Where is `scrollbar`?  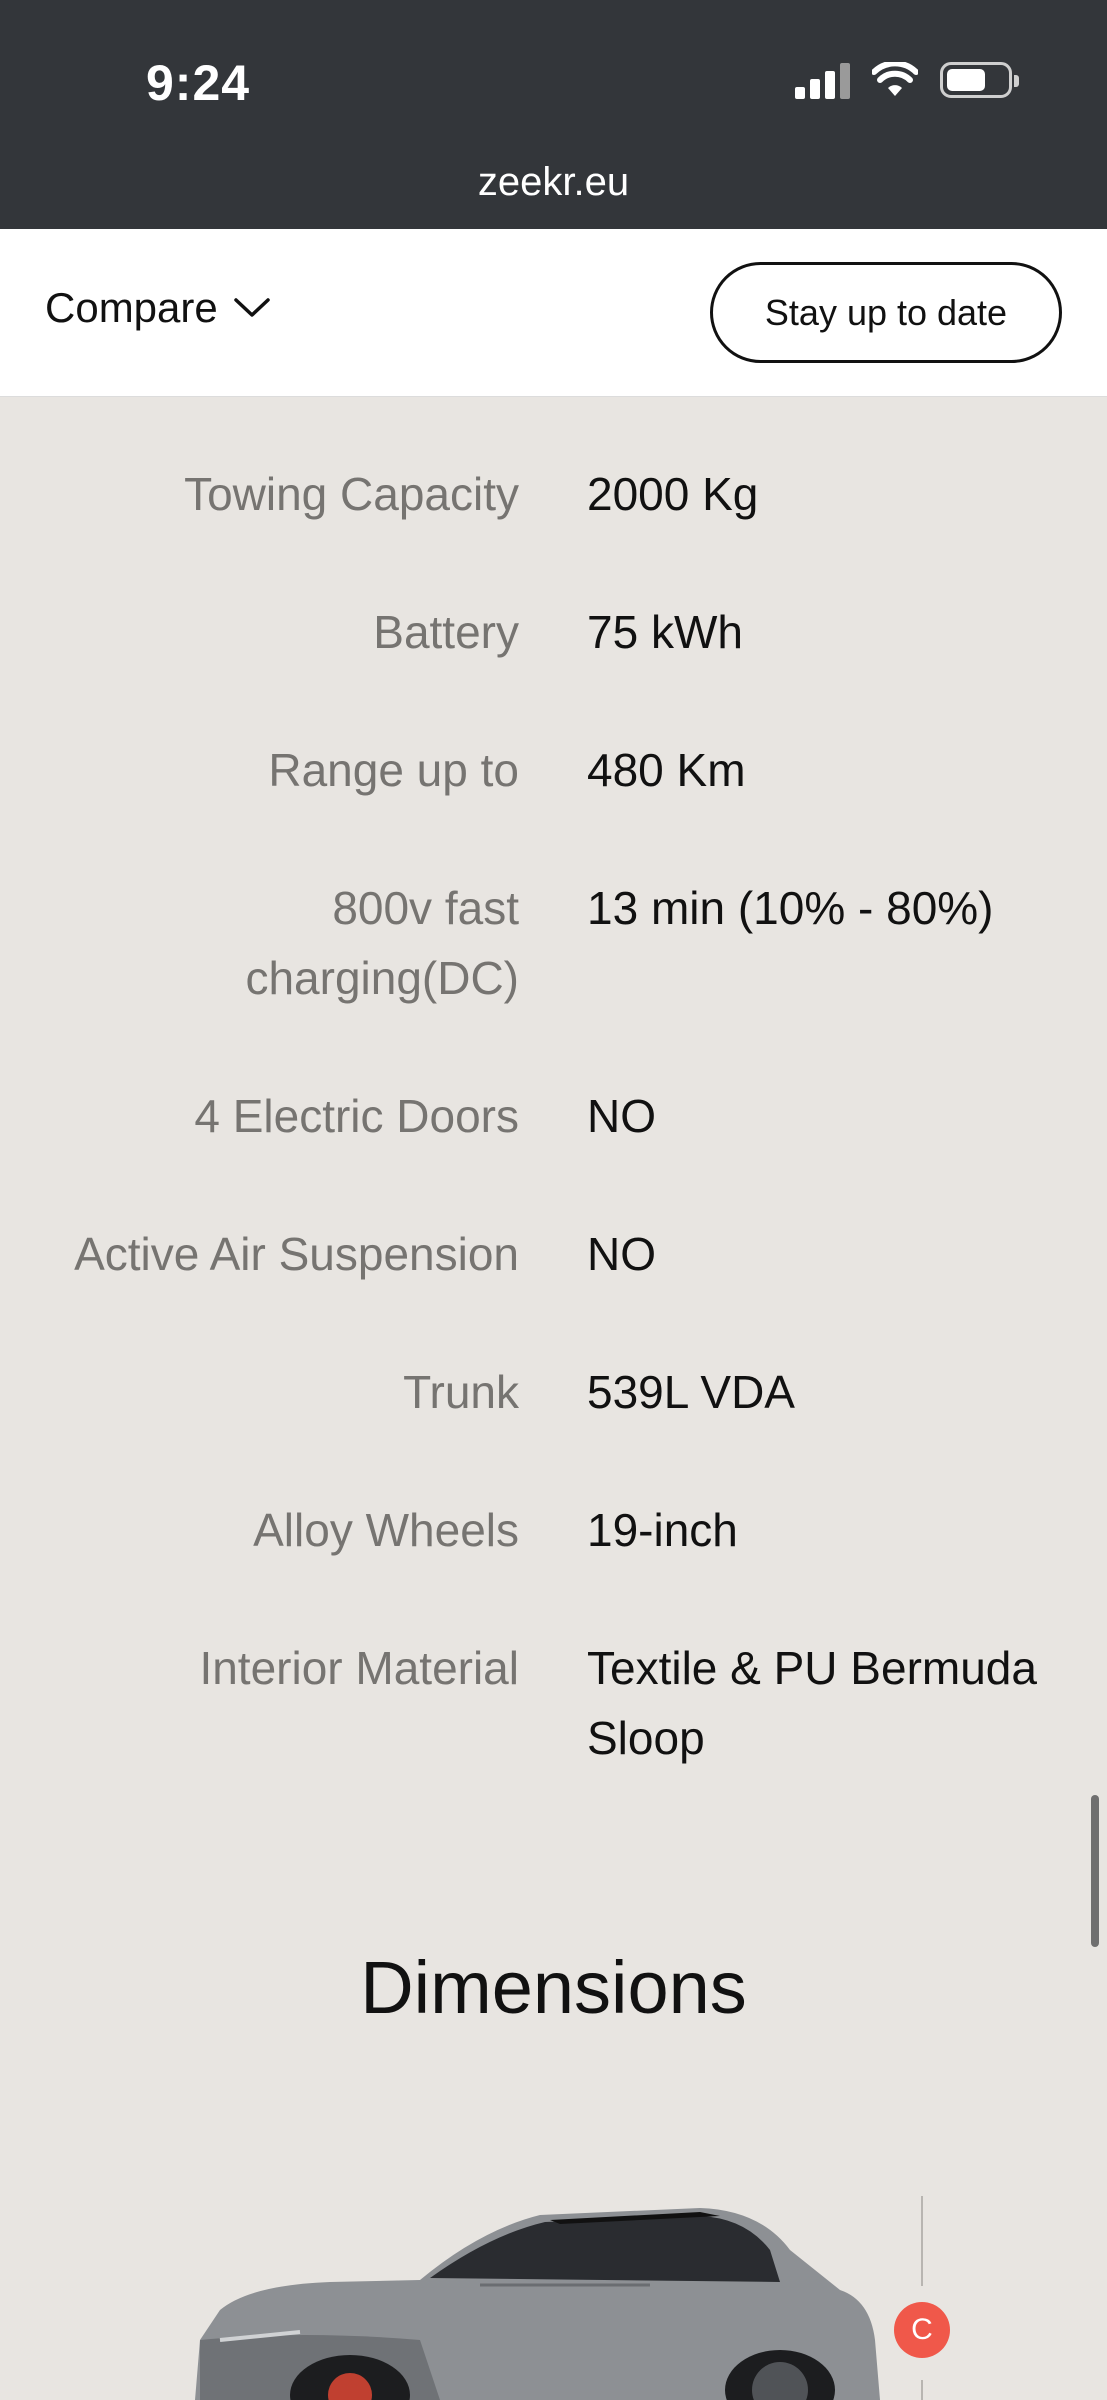
scrollbar is located at coordinates (1095, 1871).